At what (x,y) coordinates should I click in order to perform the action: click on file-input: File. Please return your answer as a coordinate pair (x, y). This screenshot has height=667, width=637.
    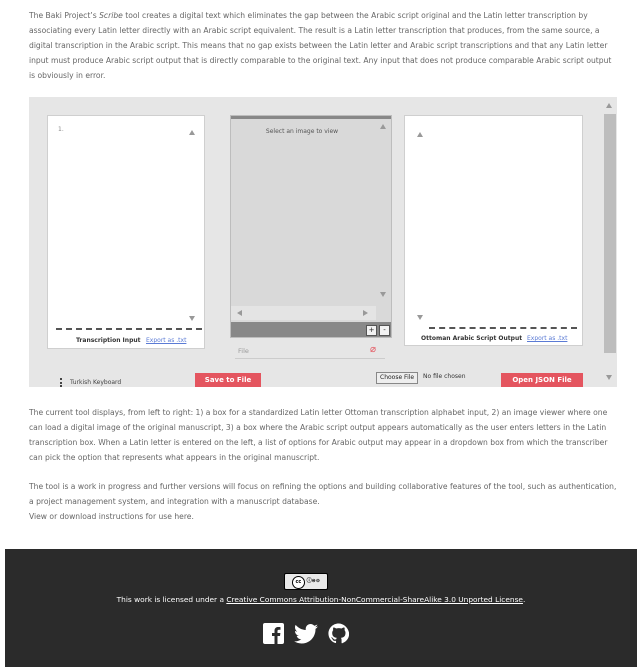
    Looking at the image, I should click on (310, 351).